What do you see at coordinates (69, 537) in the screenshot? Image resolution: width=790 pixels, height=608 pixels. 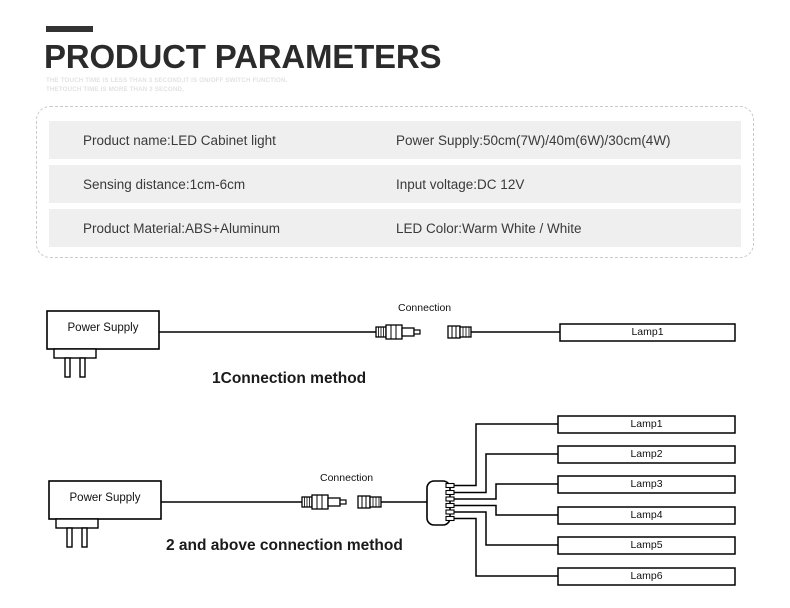 I see `power-supply-prong-2a` at bounding box center [69, 537].